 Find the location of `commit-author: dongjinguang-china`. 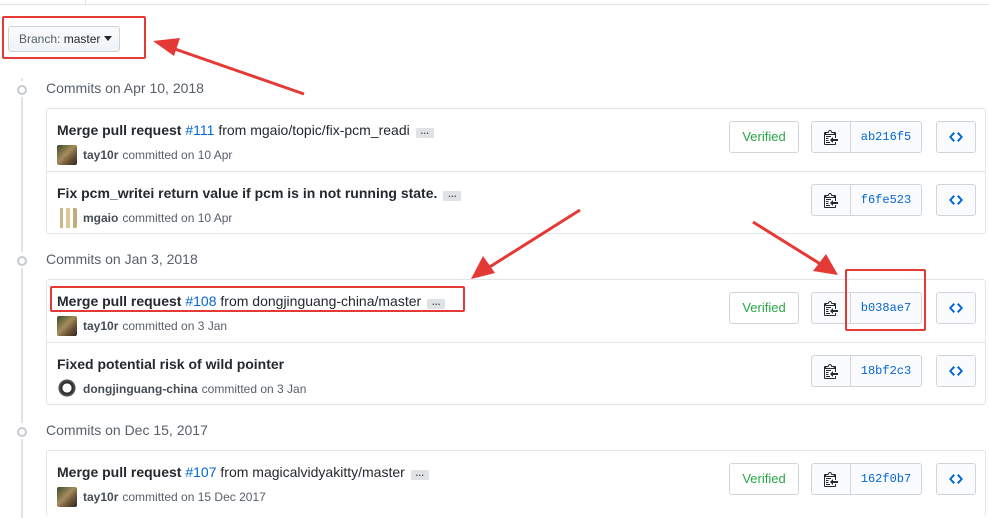

commit-author: dongjinguang-china is located at coordinates (140, 389).